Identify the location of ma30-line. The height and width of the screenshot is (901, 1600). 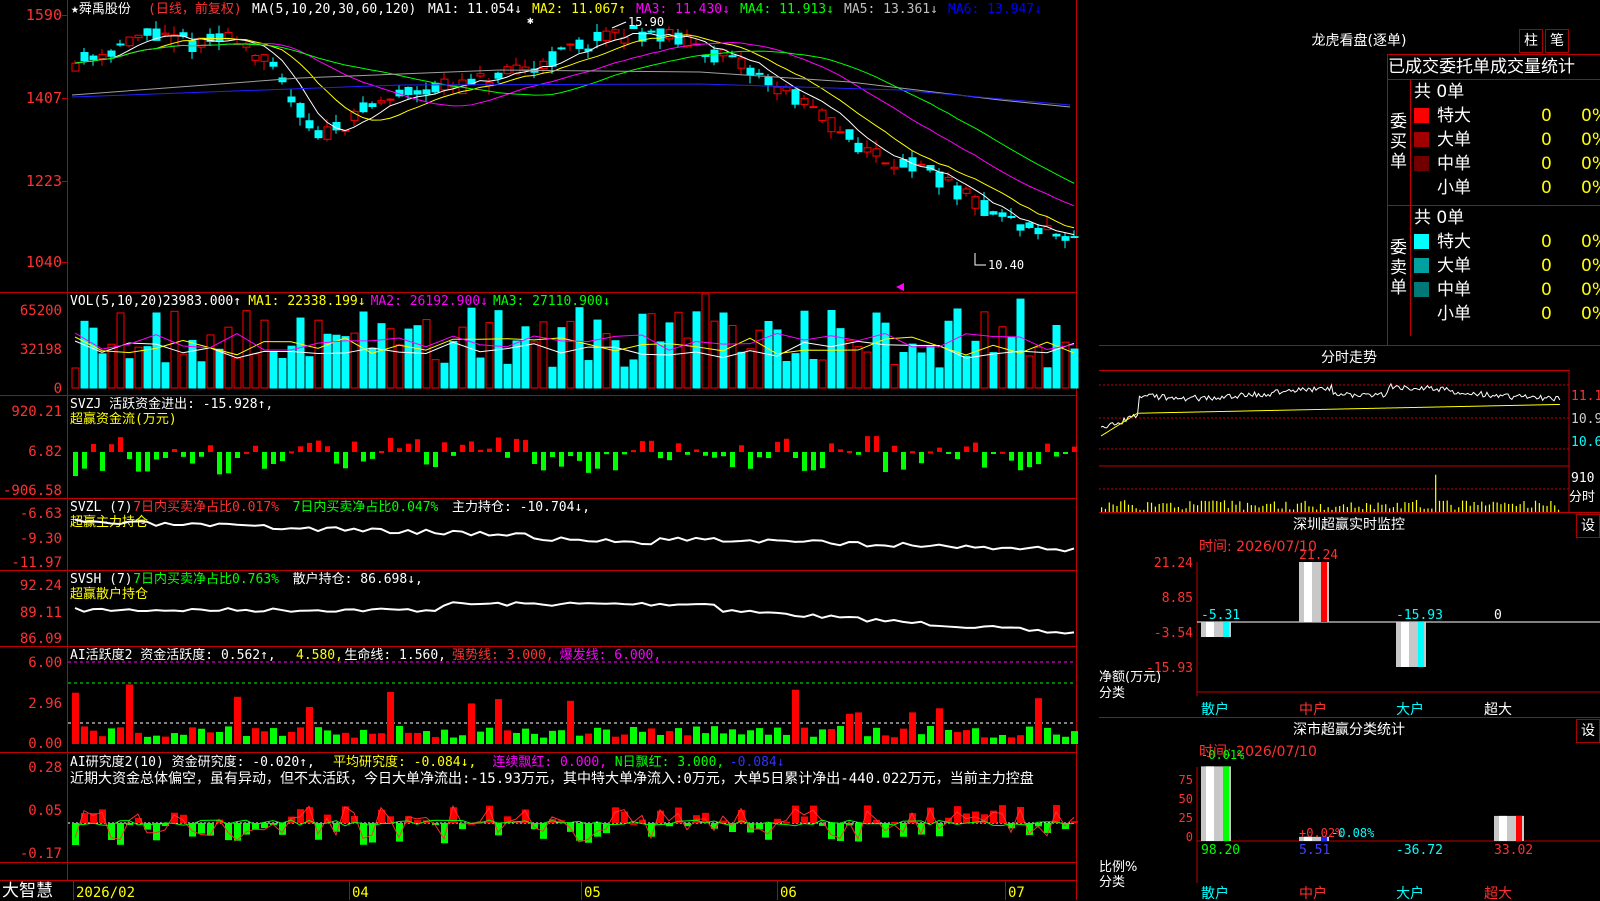
(574, 113).